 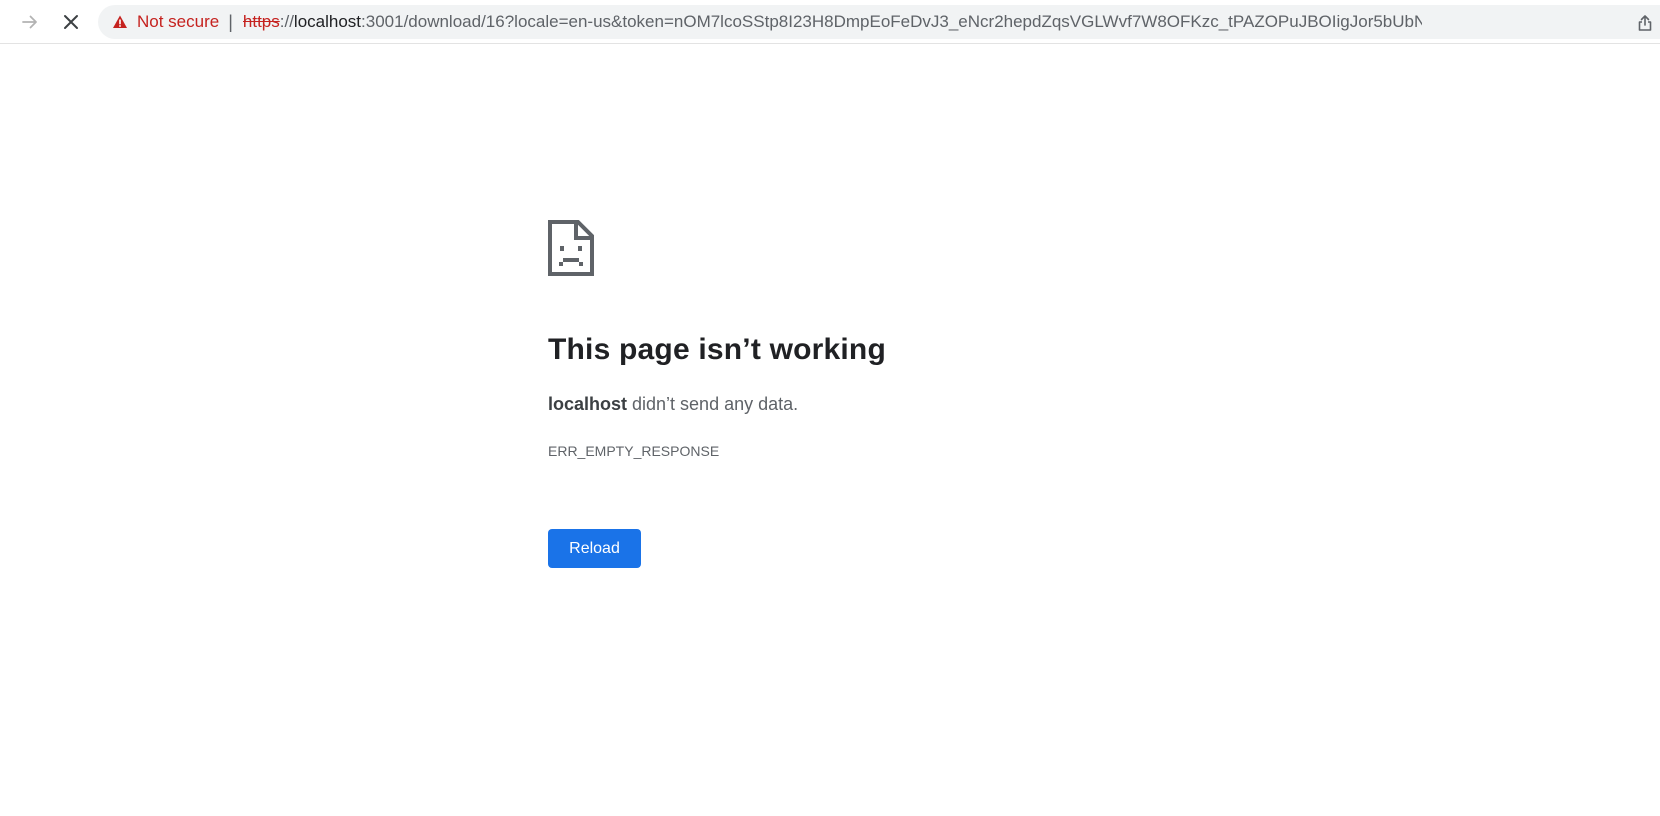 What do you see at coordinates (588, 404) in the screenshot?
I see `error-host: localhost` at bounding box center [588, 404].